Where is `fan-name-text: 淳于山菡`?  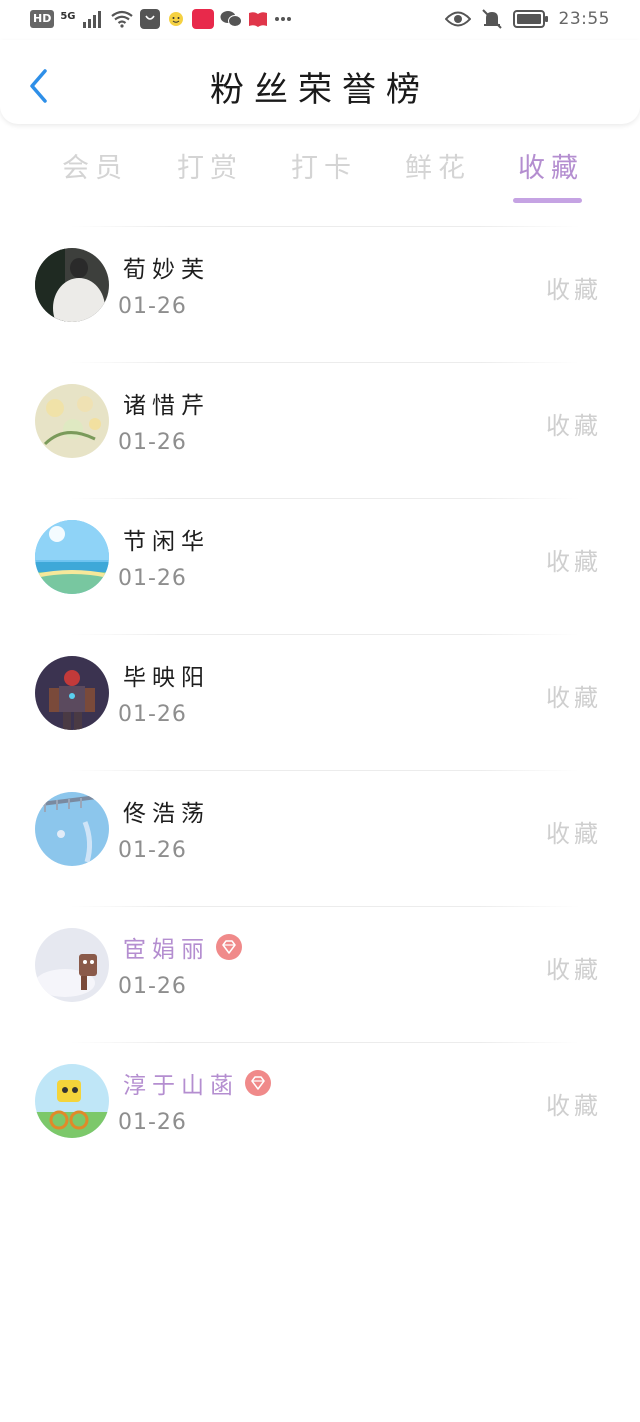 fan-name-text: 淳于山菡 is located at coordinates (181, 1086).